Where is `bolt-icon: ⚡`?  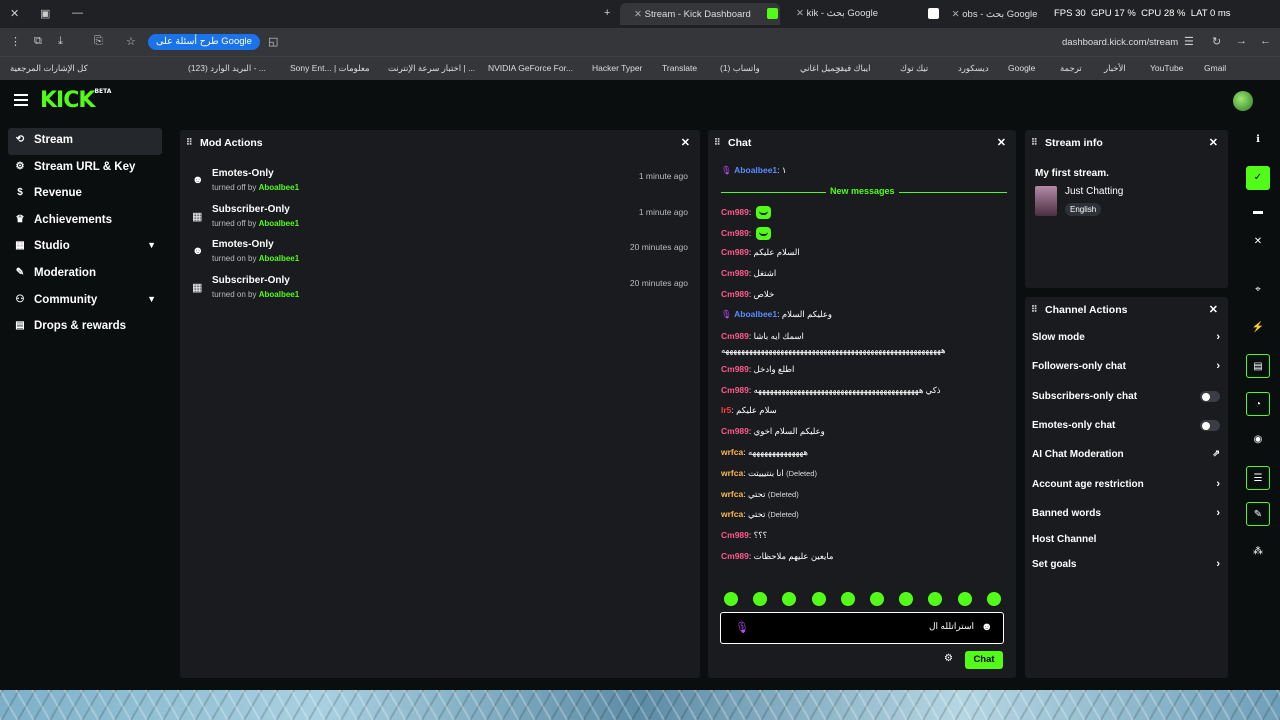
bolt-icon: ⚡ is located at coordinates (1258, 328).